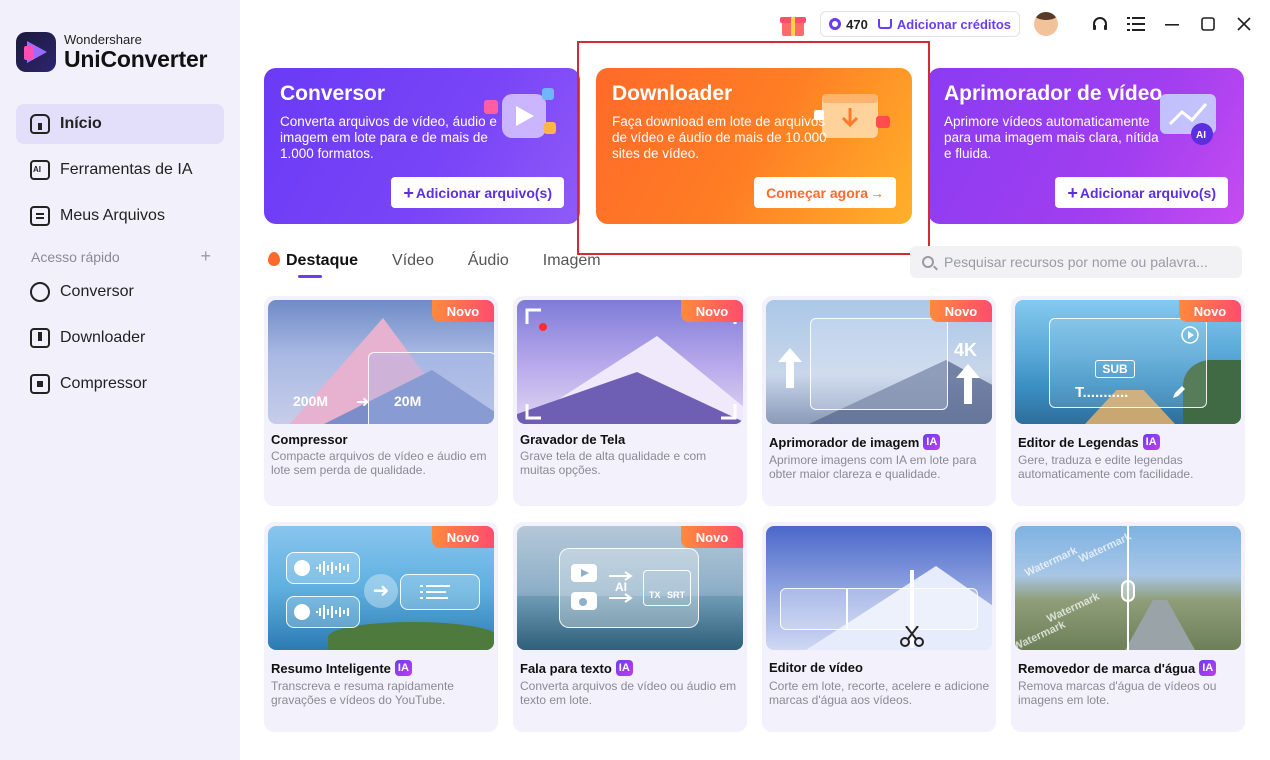 The image size is (1270, 760). I want to click on tx-label: TX, so click(655, 595).